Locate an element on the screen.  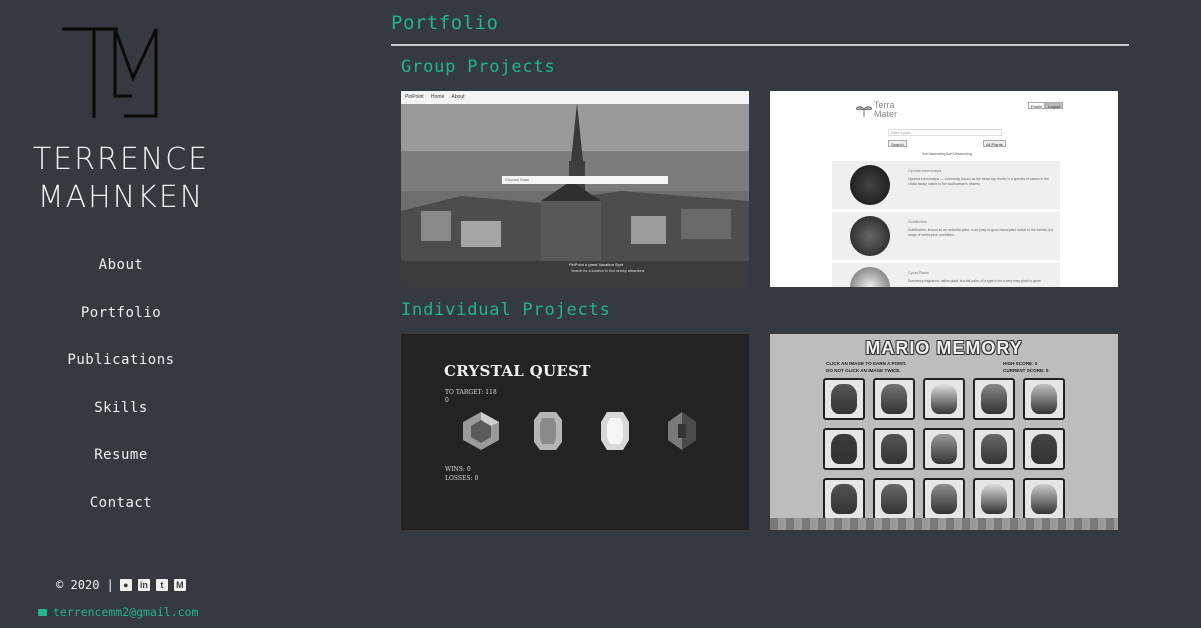
mario-ground is located at coordinates (944, 524).